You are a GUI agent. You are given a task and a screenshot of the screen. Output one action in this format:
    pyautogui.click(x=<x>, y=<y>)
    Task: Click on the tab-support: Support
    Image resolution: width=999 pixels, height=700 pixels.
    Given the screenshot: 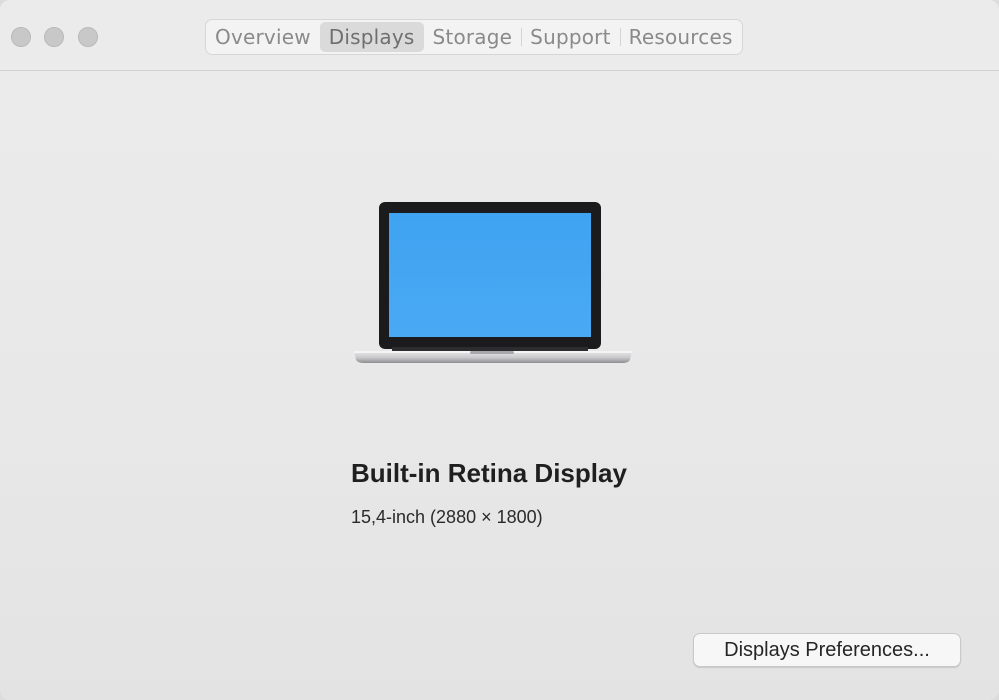 What is the action you would take?
    pyautogui.click(x=570, y=37)
    